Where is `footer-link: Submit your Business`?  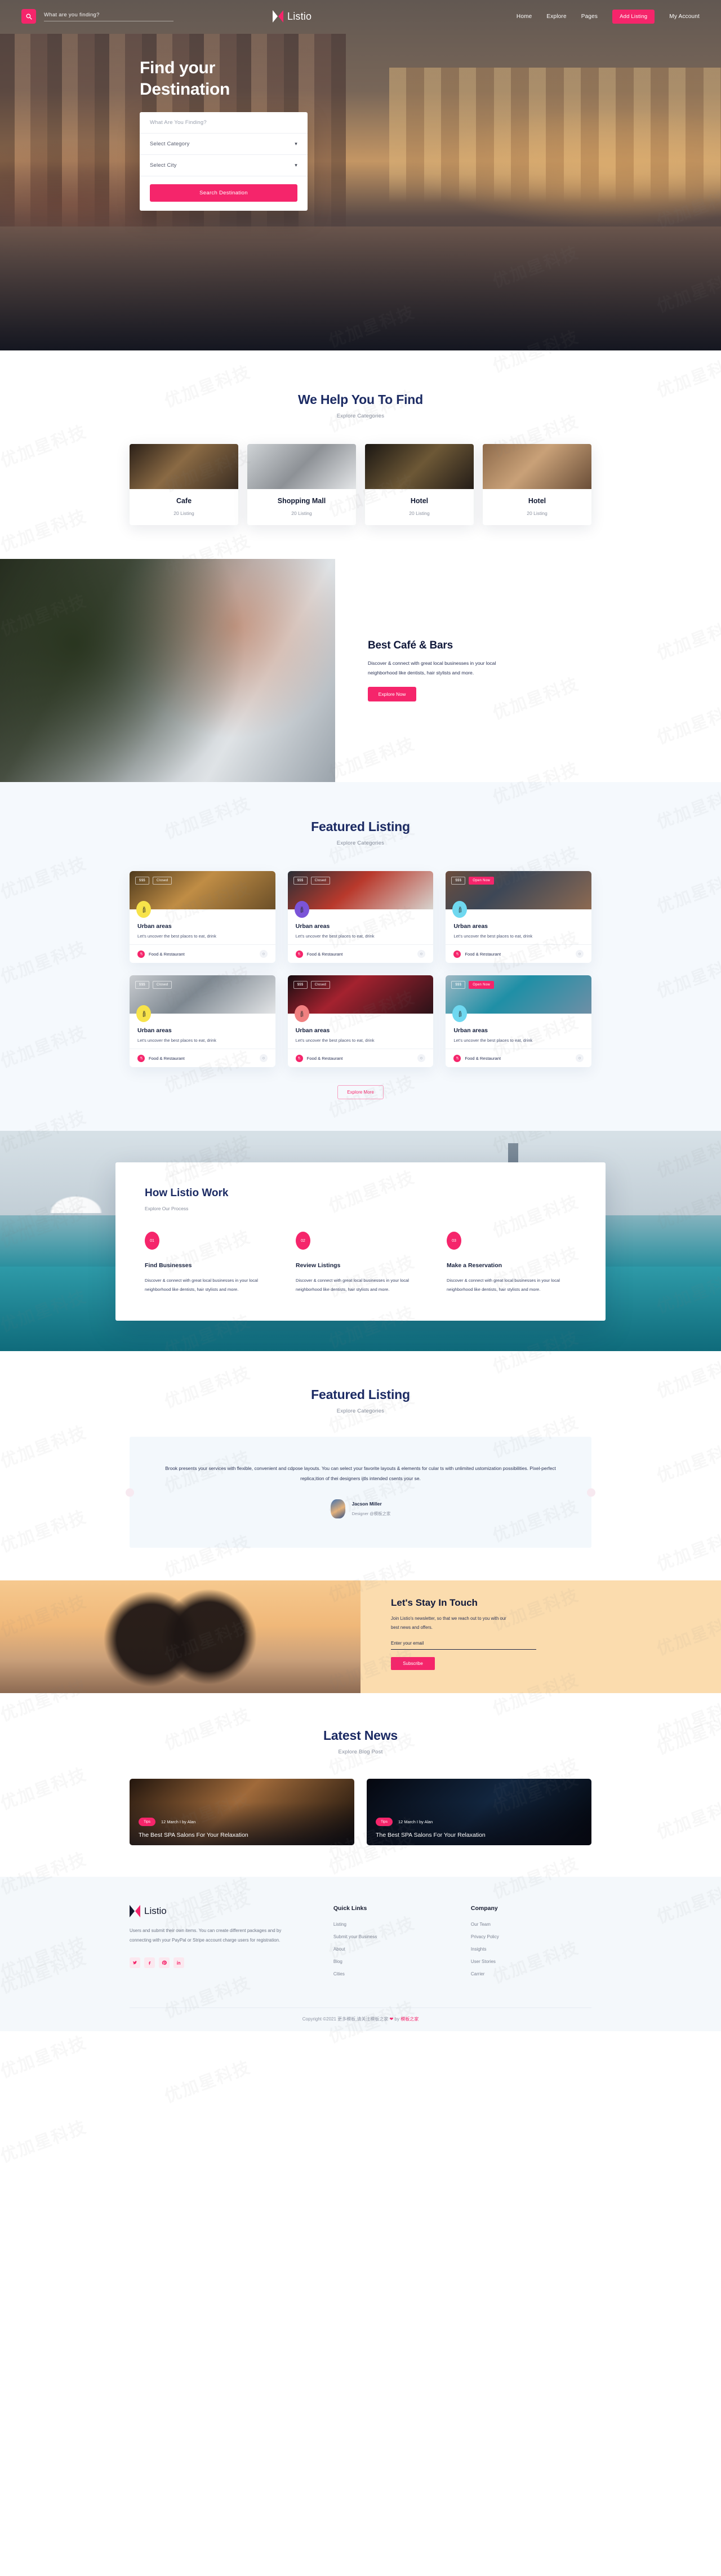 footer-link: Submit your Business is located at coordinates (393, 1937).